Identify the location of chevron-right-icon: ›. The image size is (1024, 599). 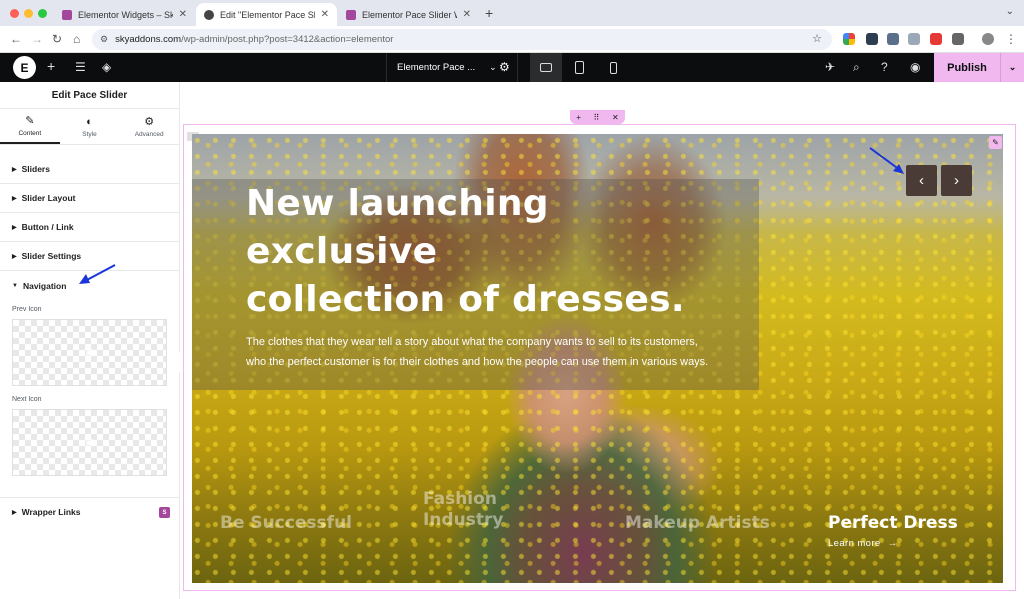
(956, 180).